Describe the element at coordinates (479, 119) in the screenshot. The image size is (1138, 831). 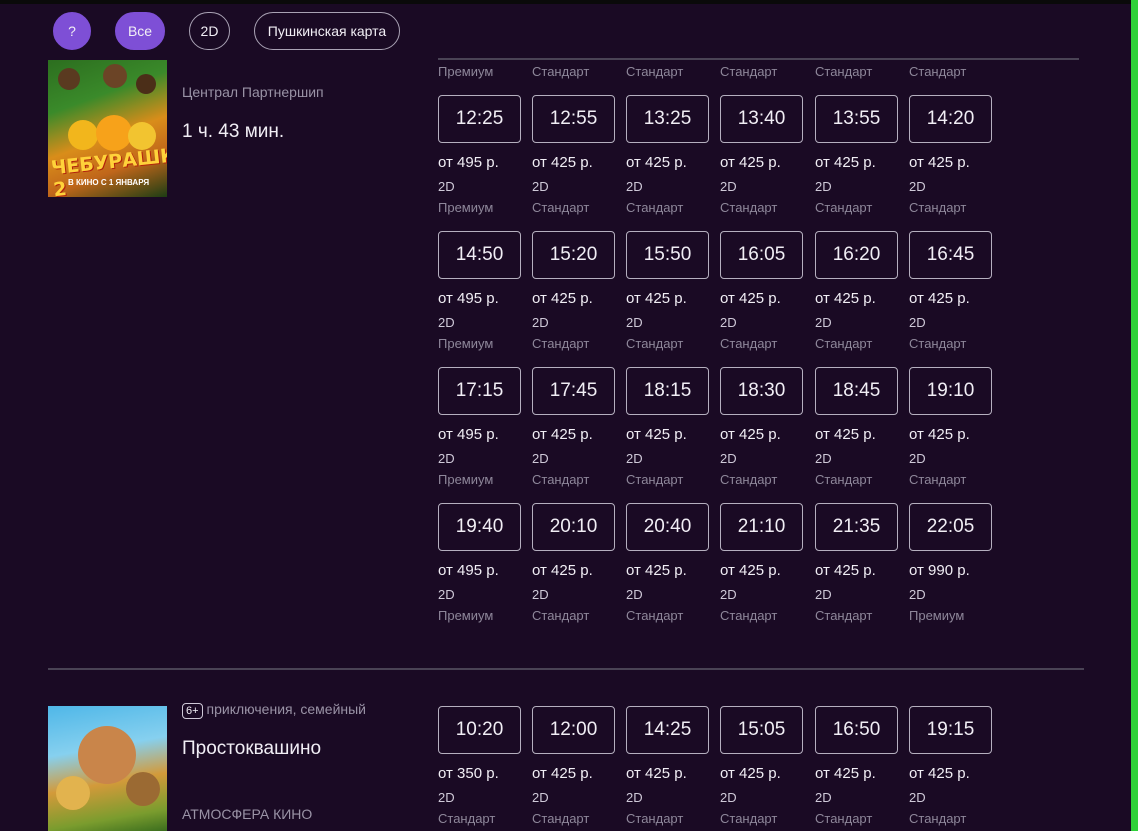
I see `session-time-button: 12:25` at that location.